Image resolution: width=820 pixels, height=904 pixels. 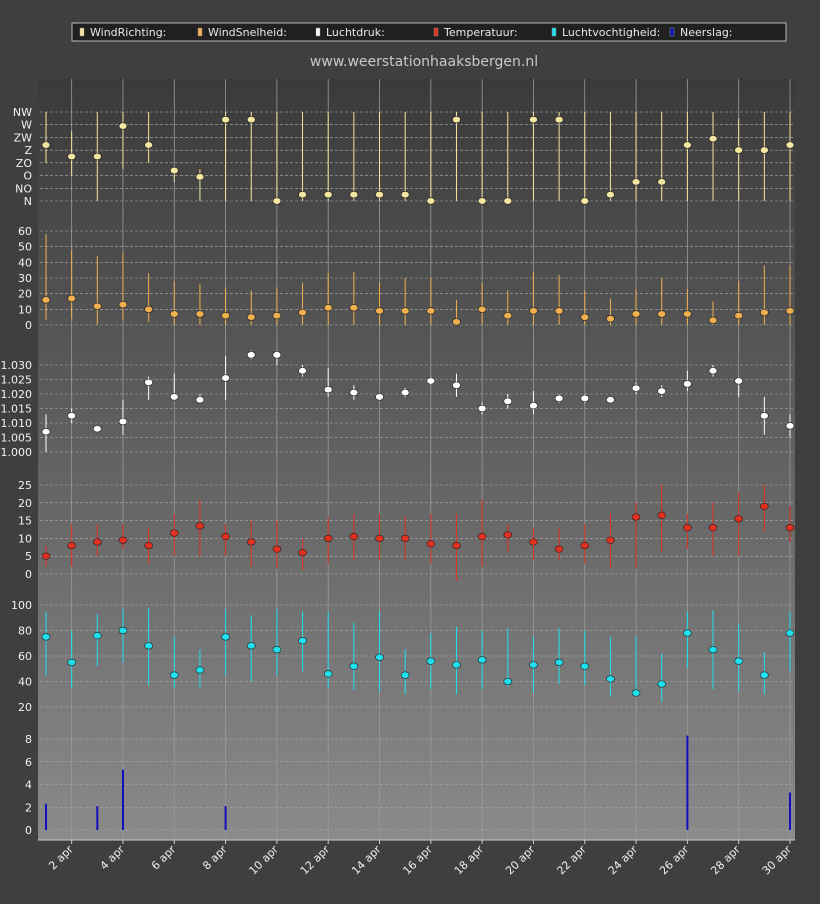 I want to click on legend-label: WindSnelheid:, so click(x=247, y=32).